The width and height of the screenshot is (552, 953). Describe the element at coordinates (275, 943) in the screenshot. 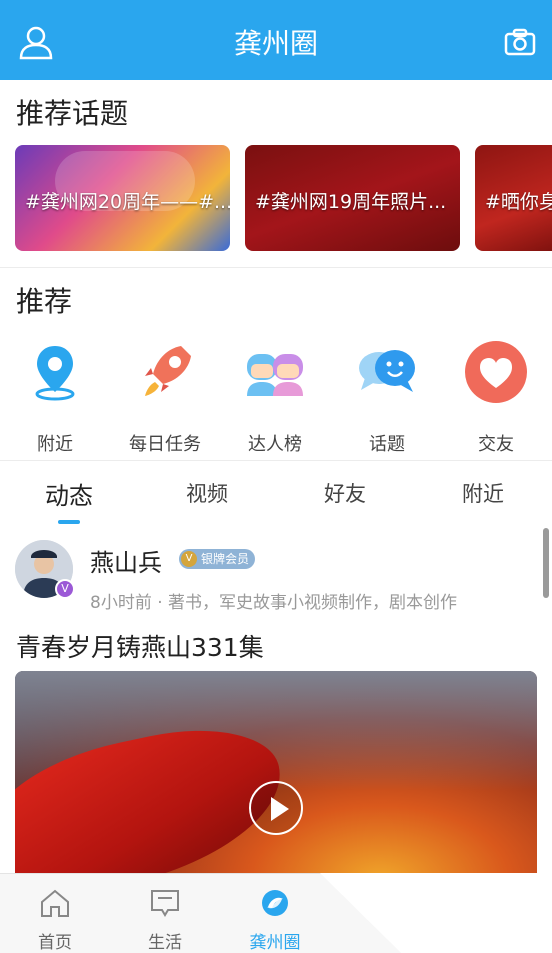

I see `nav-label: 龚州圈` at that location.